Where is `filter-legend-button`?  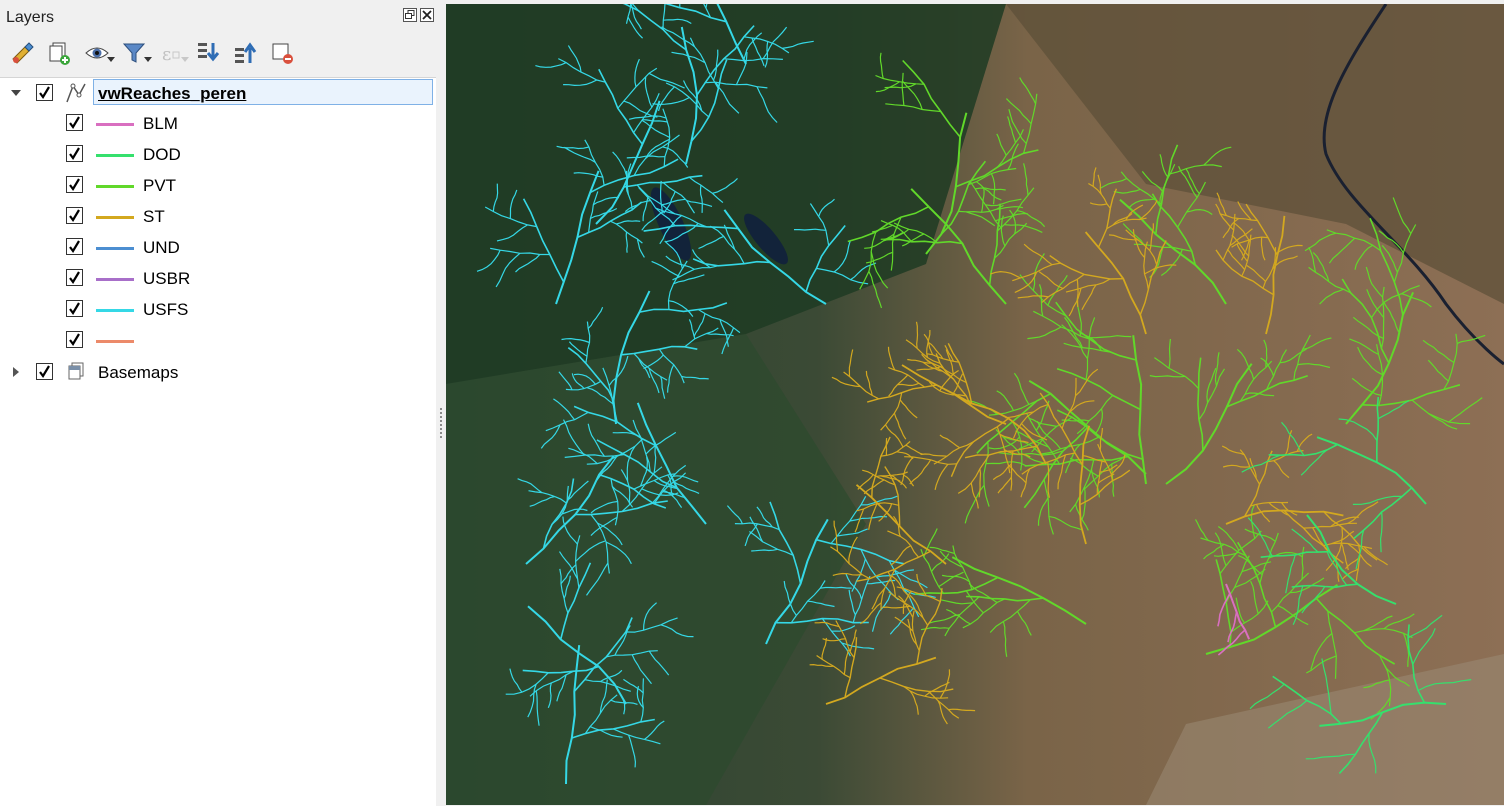
filter-legend-button is located at coordinates (134, 53).